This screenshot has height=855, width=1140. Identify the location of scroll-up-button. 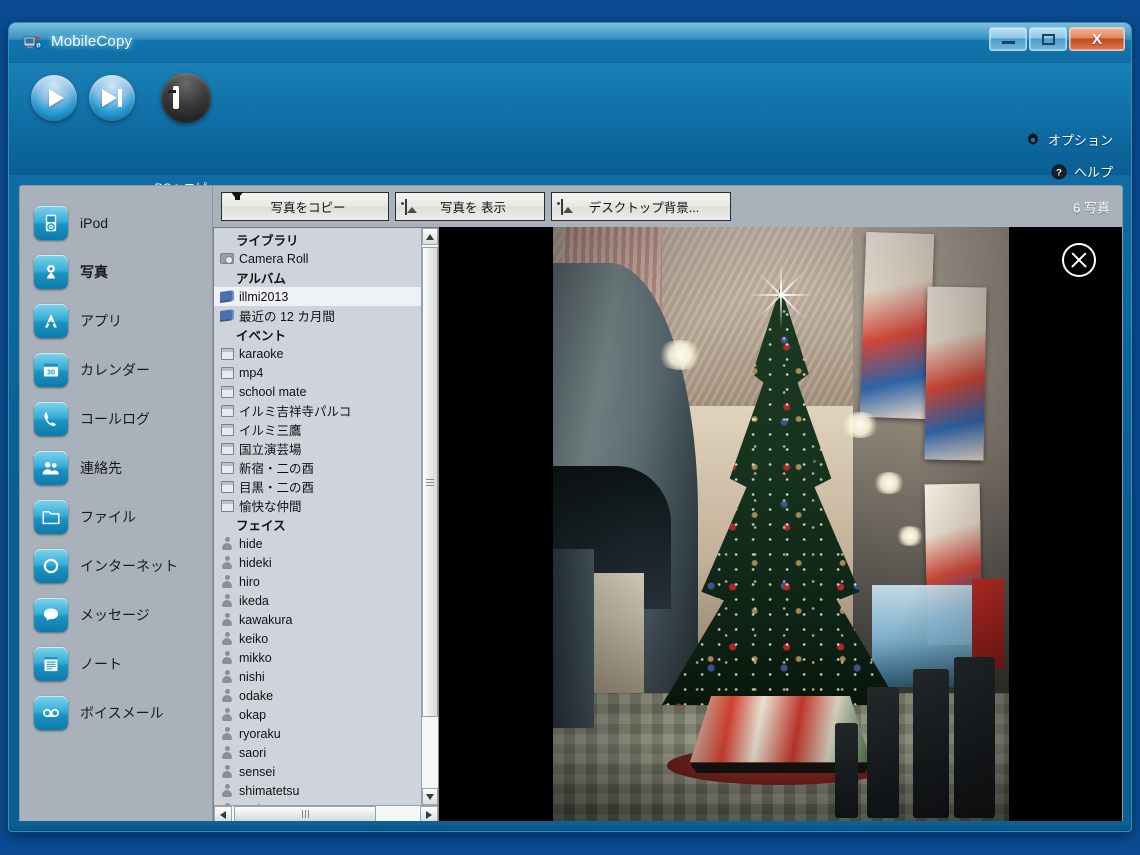
(430, 236).